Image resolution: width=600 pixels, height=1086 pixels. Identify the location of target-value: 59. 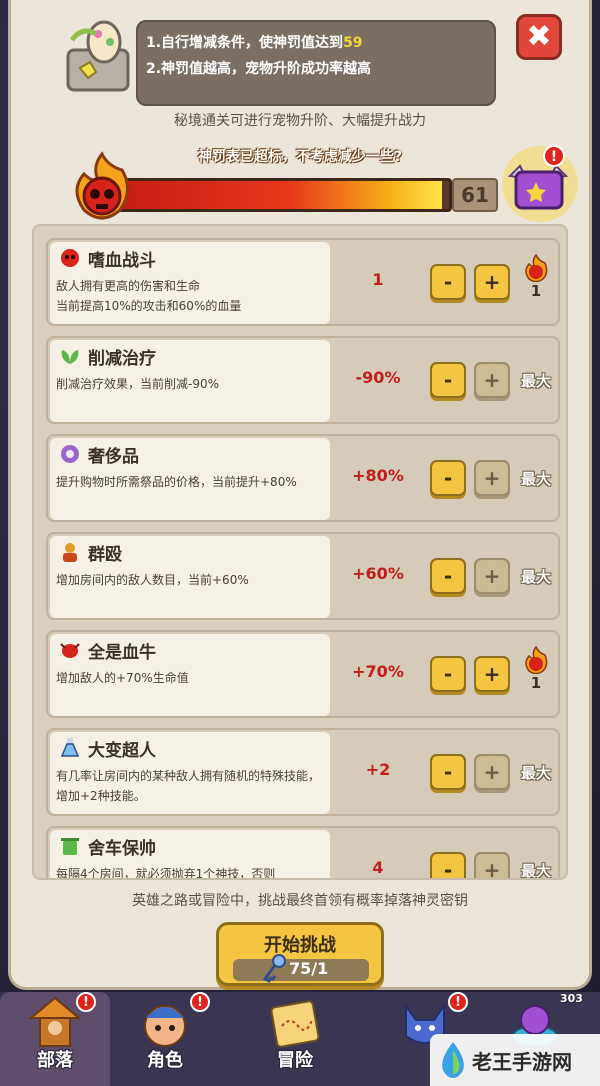
(353, 43).